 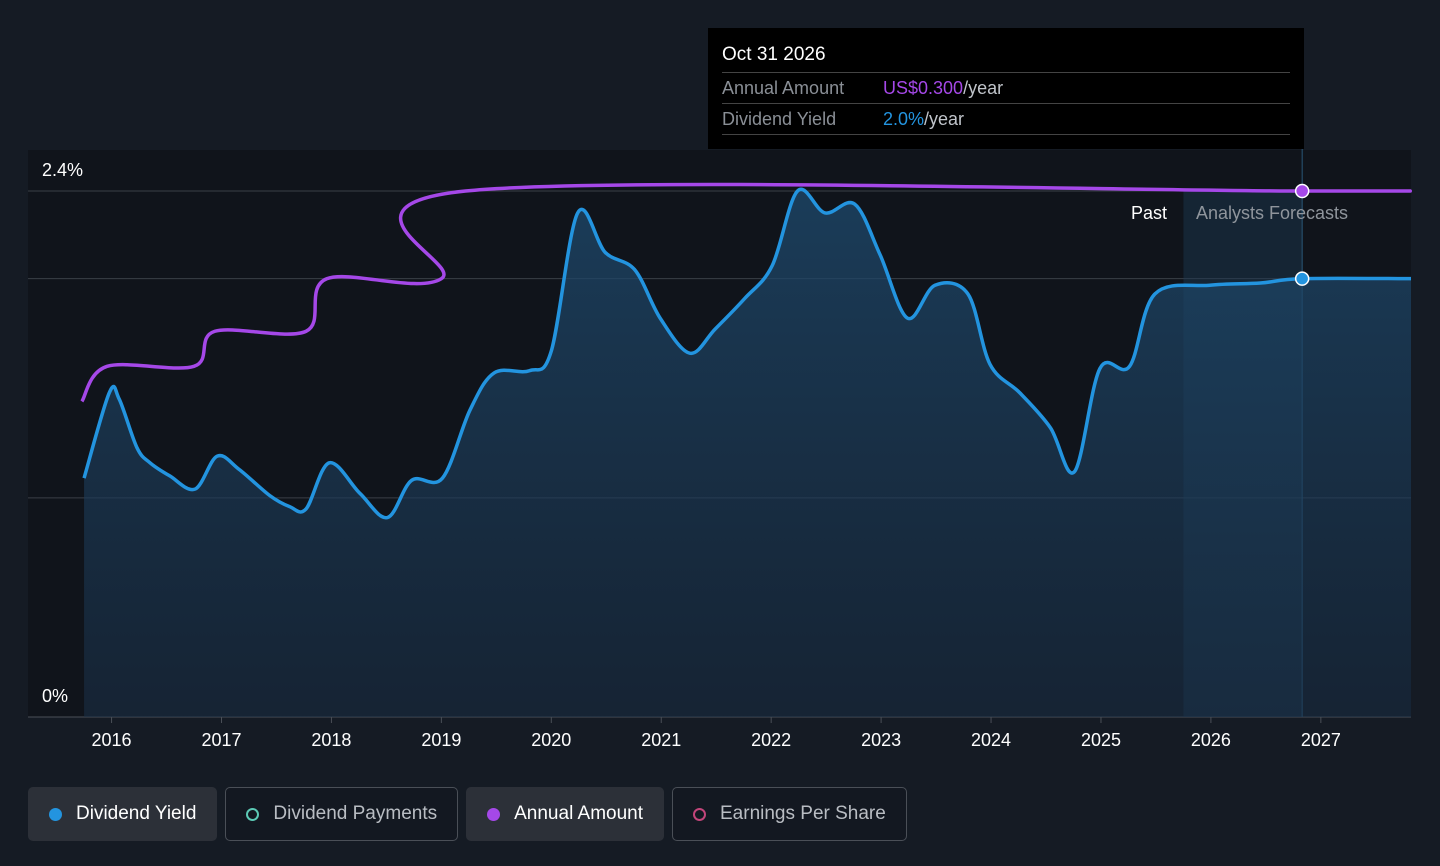 What do you see at coordinates (1211, 740) in the screenshot?
I see `x-tick-label: 2026` at bounding box center [1211, 740].